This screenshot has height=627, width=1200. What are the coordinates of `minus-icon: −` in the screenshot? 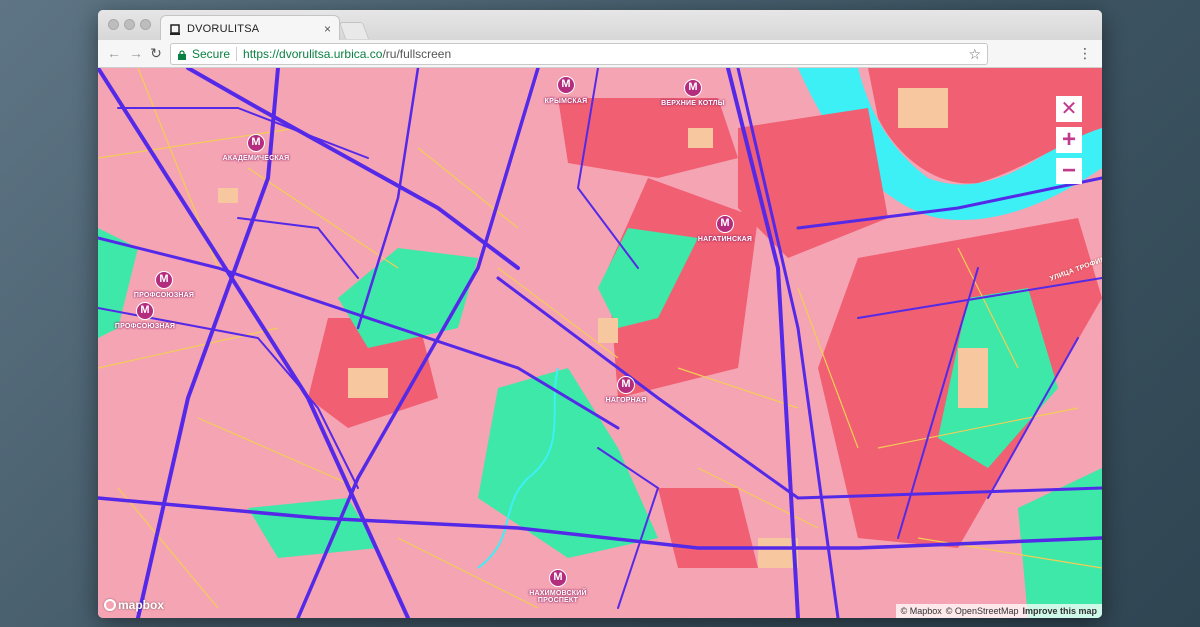 It's located at (1068, 170).